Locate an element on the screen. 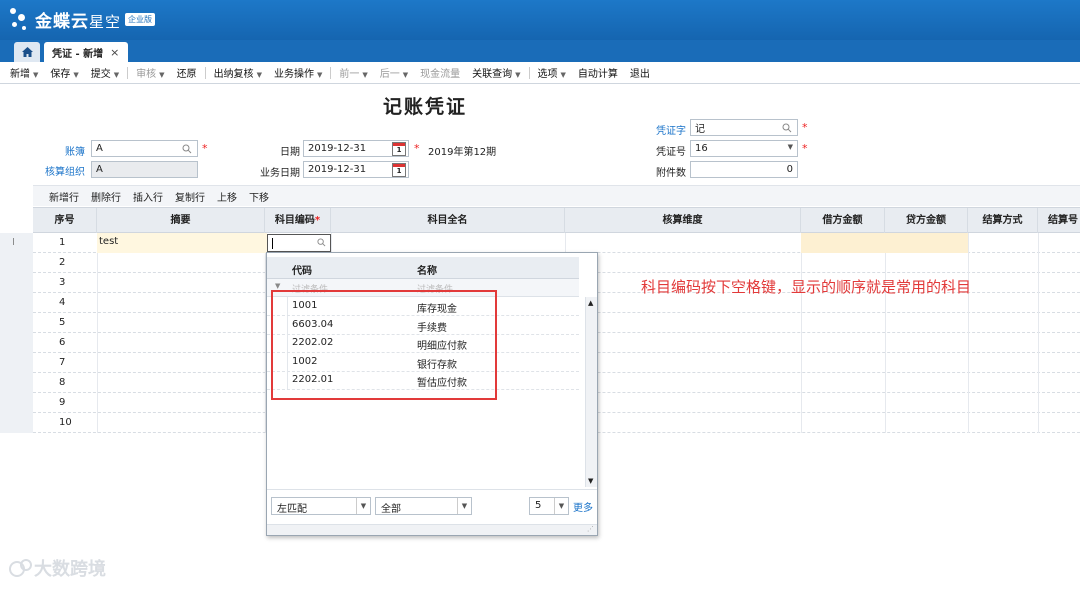  toolbar-button: 保存 ▼ is located at coordinates (64, 72).